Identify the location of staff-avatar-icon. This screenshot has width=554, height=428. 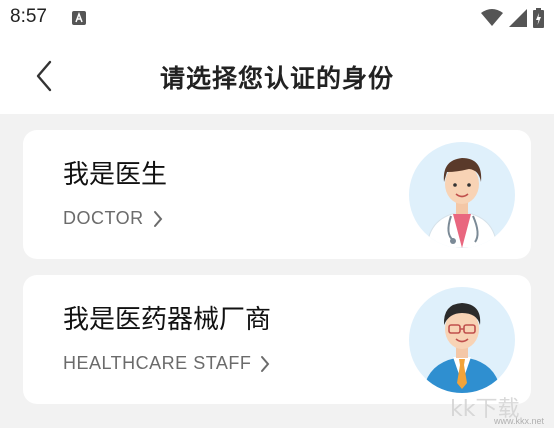
(462, 340).